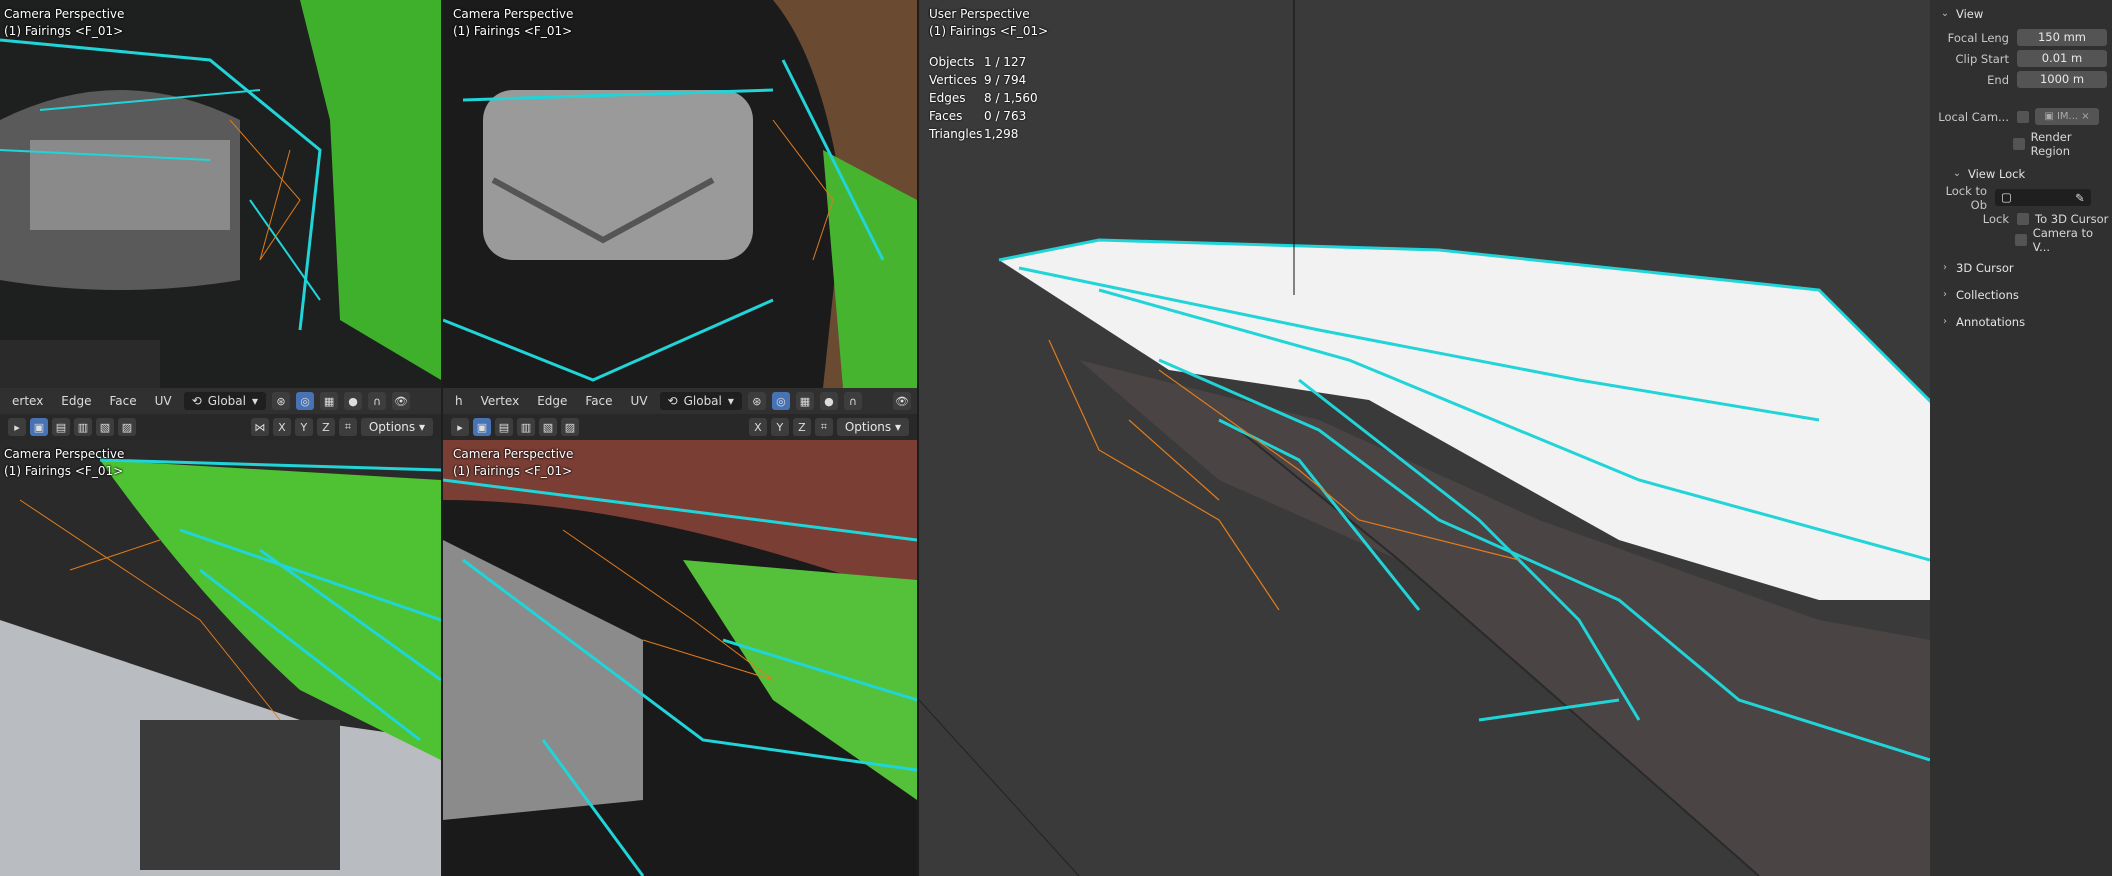 This screenshot has width=2112, height=876. I want to click on viewport-camera-top-mid: Camera Perspective (1) Fairings <F_01>, so click(680, 194).